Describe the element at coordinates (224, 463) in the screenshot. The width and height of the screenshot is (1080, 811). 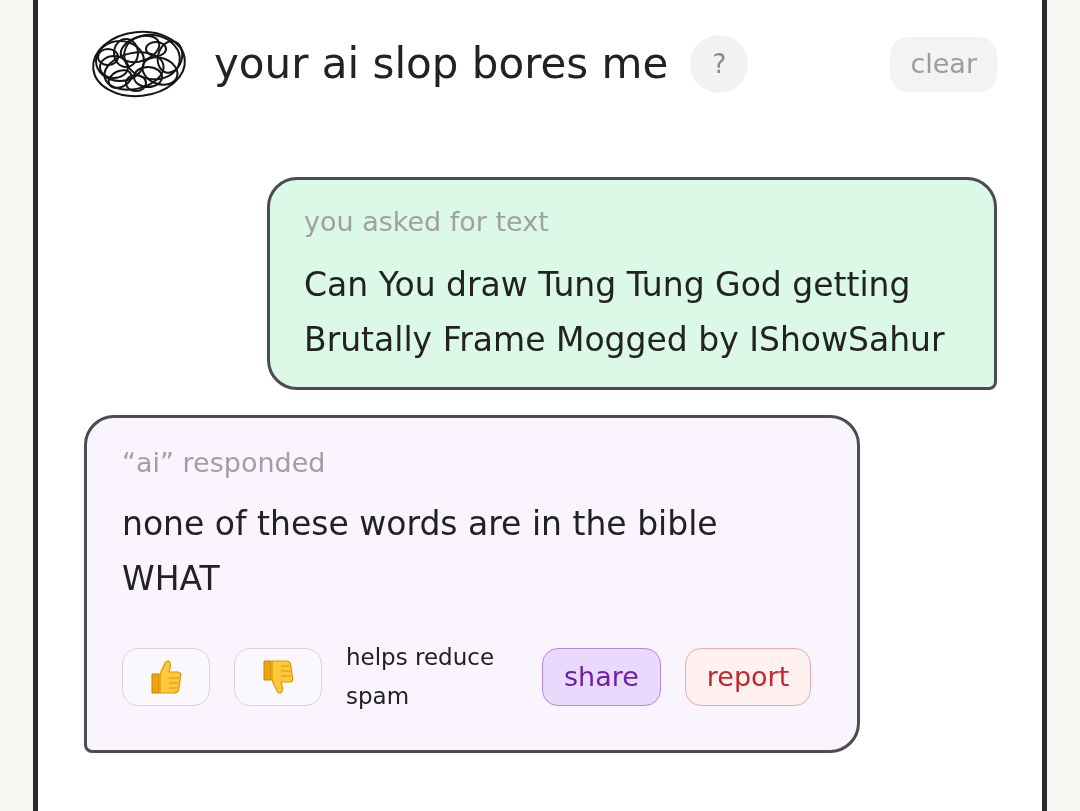
I see `message-label: “ai” responded` at that location.